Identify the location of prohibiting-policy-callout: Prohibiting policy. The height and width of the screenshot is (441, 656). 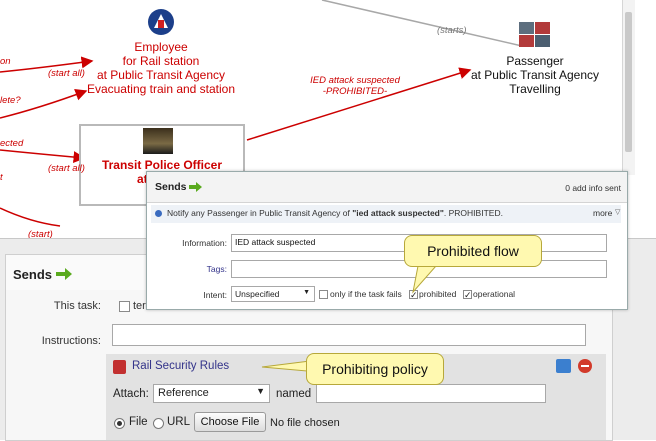
(375, 369).